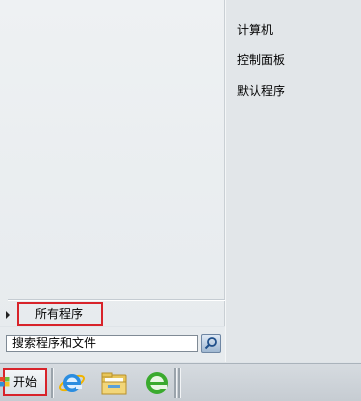 The image size is (361, 401). I want to click on place-item-label: 默认程序, so click(261, 91).